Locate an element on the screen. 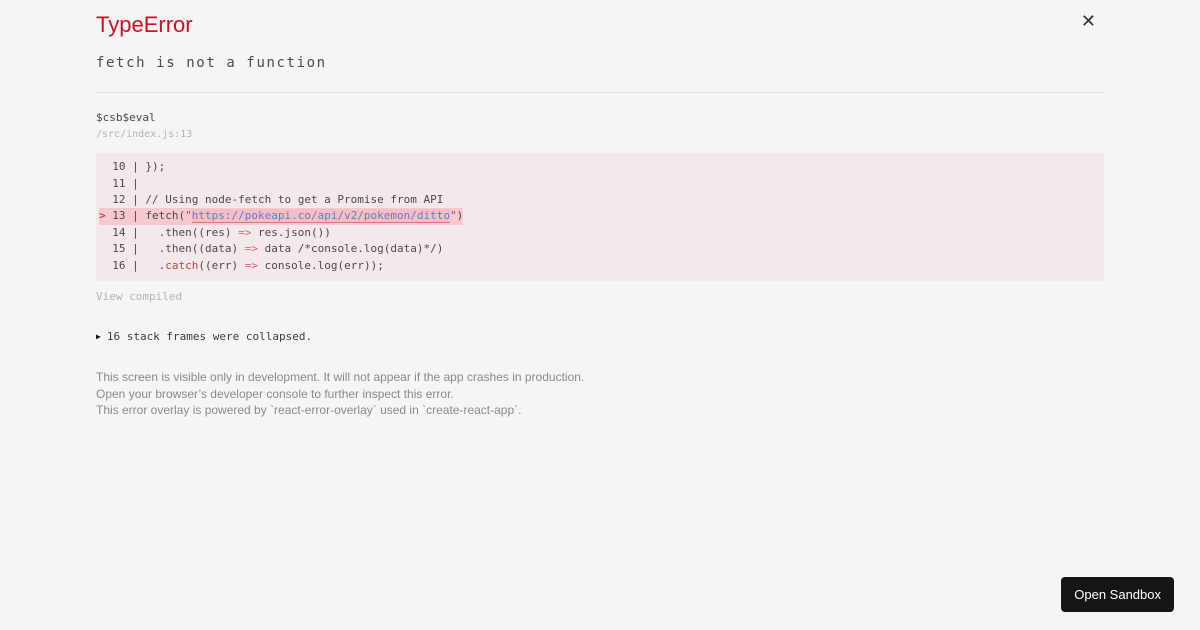 The height and width of the screenshot is (630, 1200). stack-frame-location: /src/index.js:13 is located at coordinates (144, 135).